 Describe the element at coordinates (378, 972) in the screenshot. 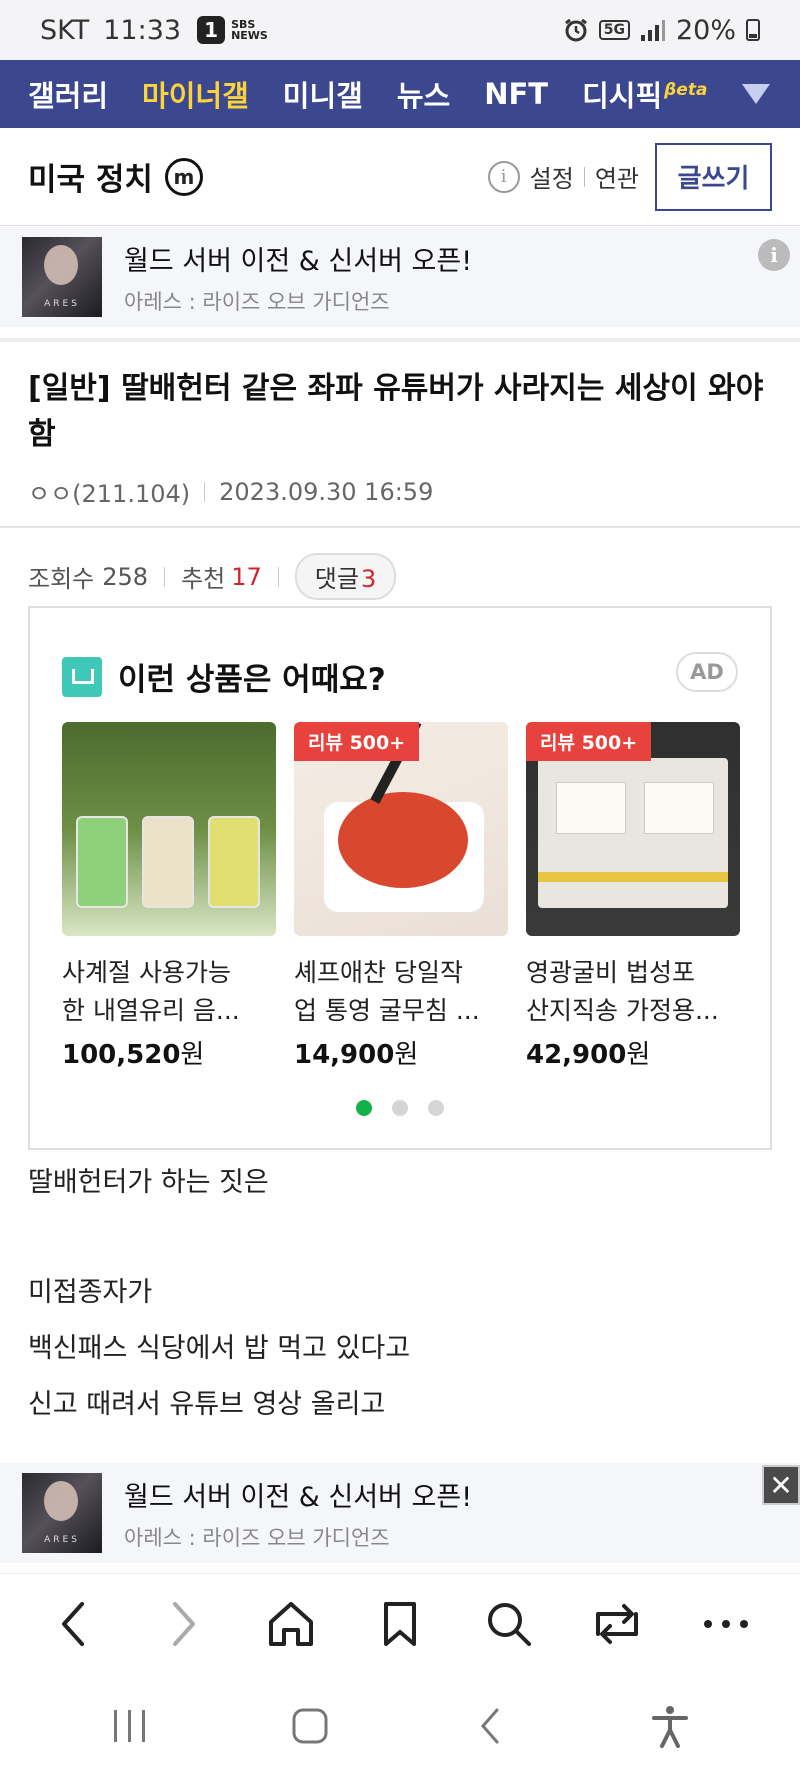

I see `product-name-line1: 셰프애찬 당일작` at that location.